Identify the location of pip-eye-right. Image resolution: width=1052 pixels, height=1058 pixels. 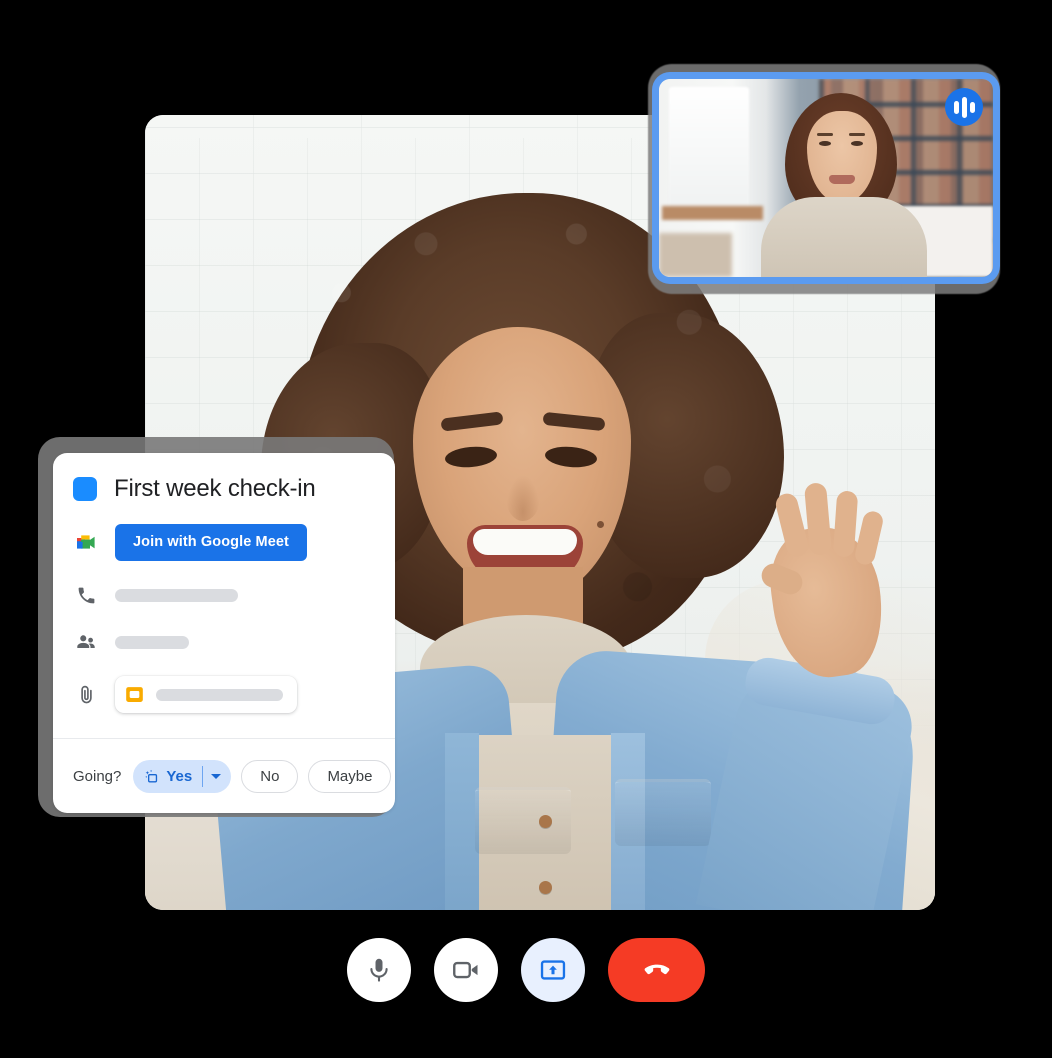
(857, 143).